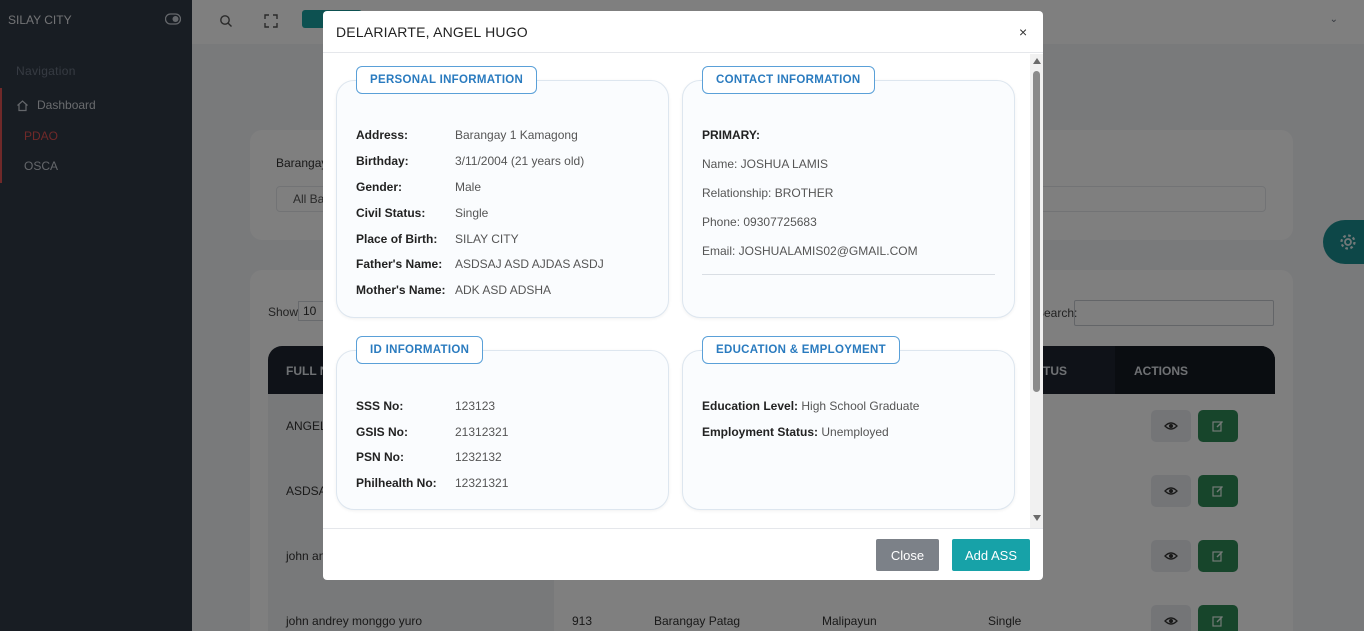 The width and height of the screenshot is (1364, 631). What do you see at coordinates (399, 264) in the screenshot?
I see `field-label: Father's Name:` at bounding box center [399, 264].